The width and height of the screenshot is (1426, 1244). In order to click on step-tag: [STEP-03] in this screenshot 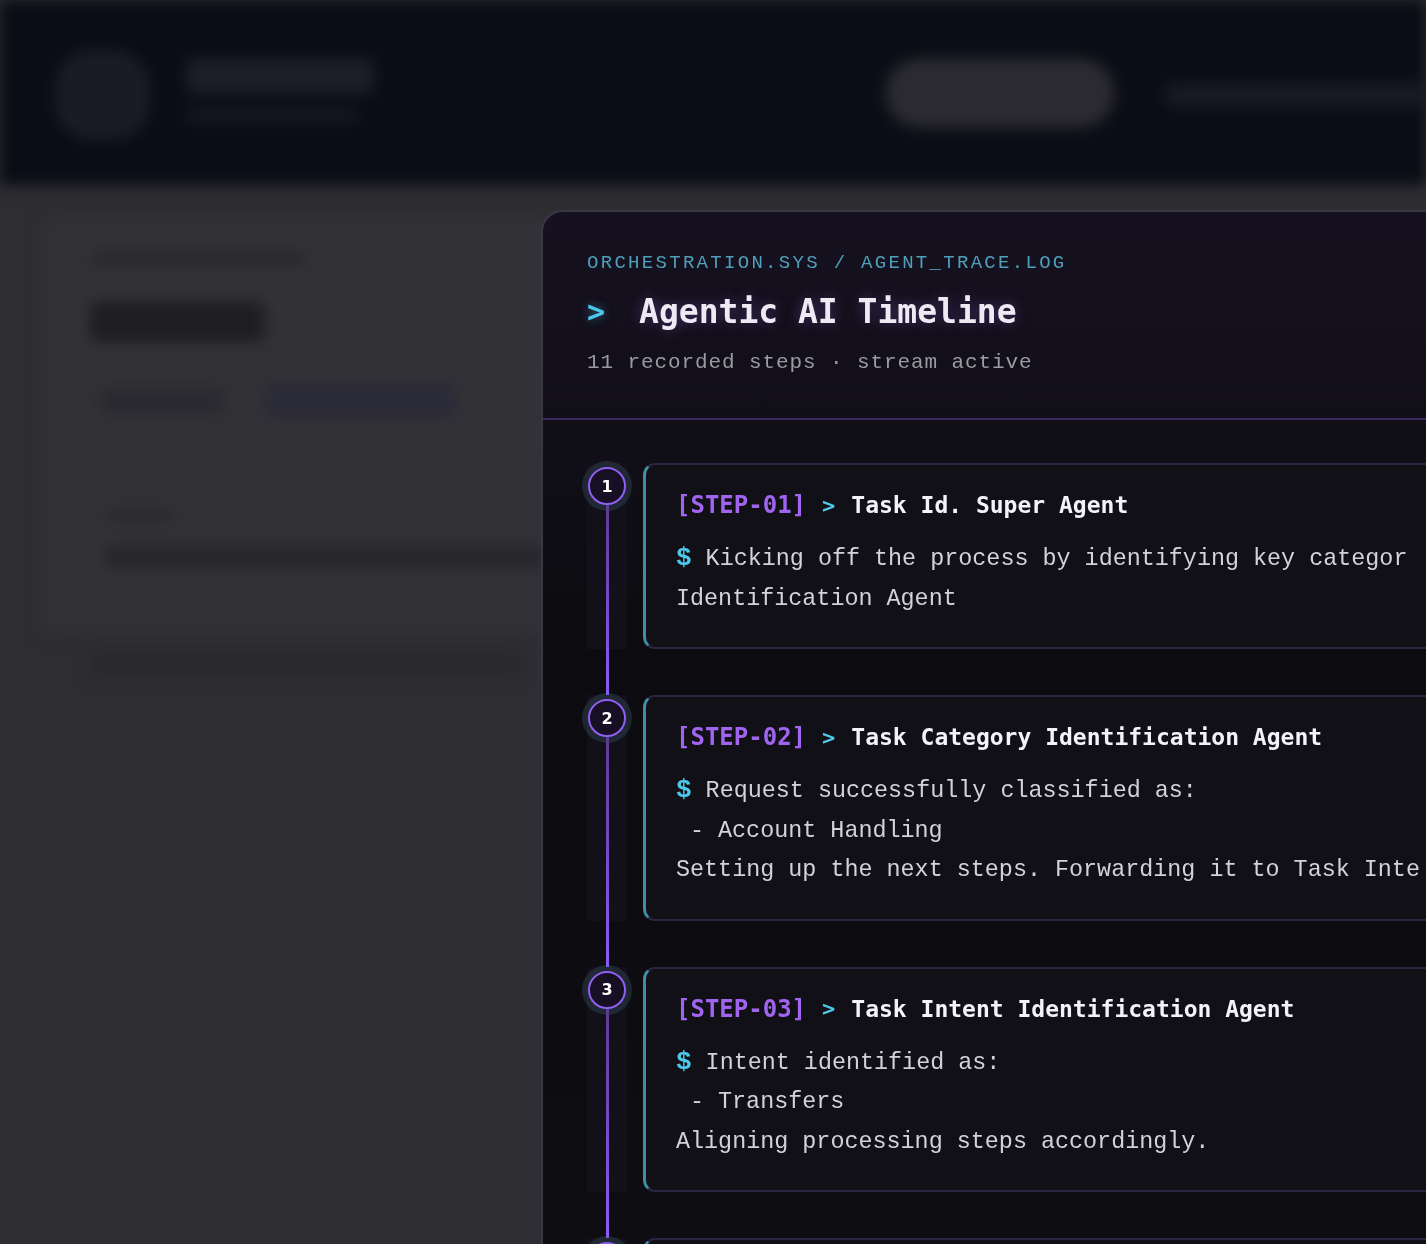, I will do `click(741, 1008)`.